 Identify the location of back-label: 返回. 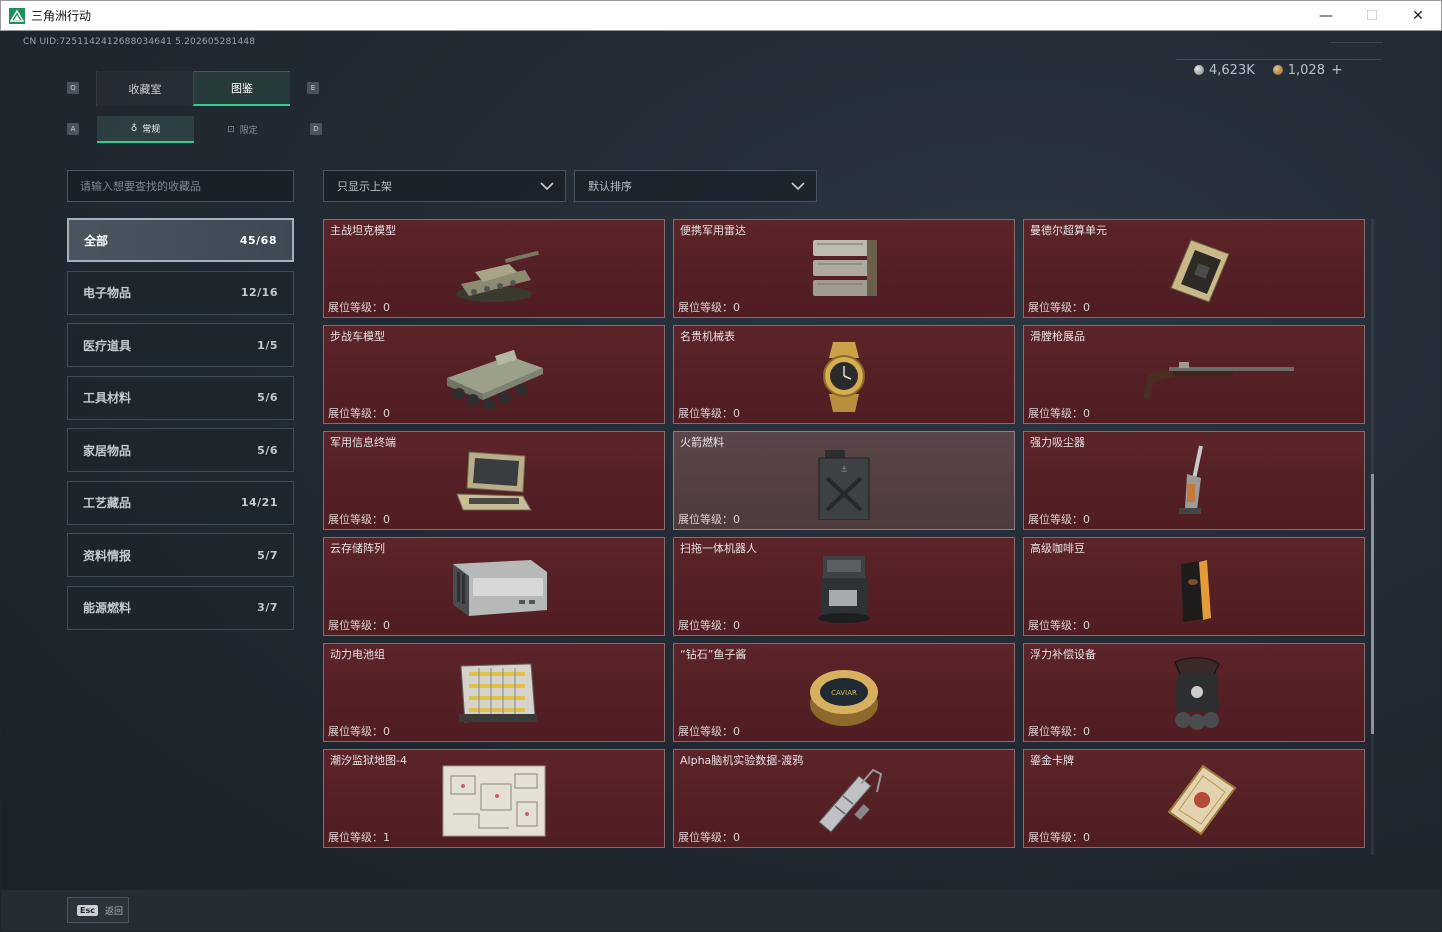
(113, 911).